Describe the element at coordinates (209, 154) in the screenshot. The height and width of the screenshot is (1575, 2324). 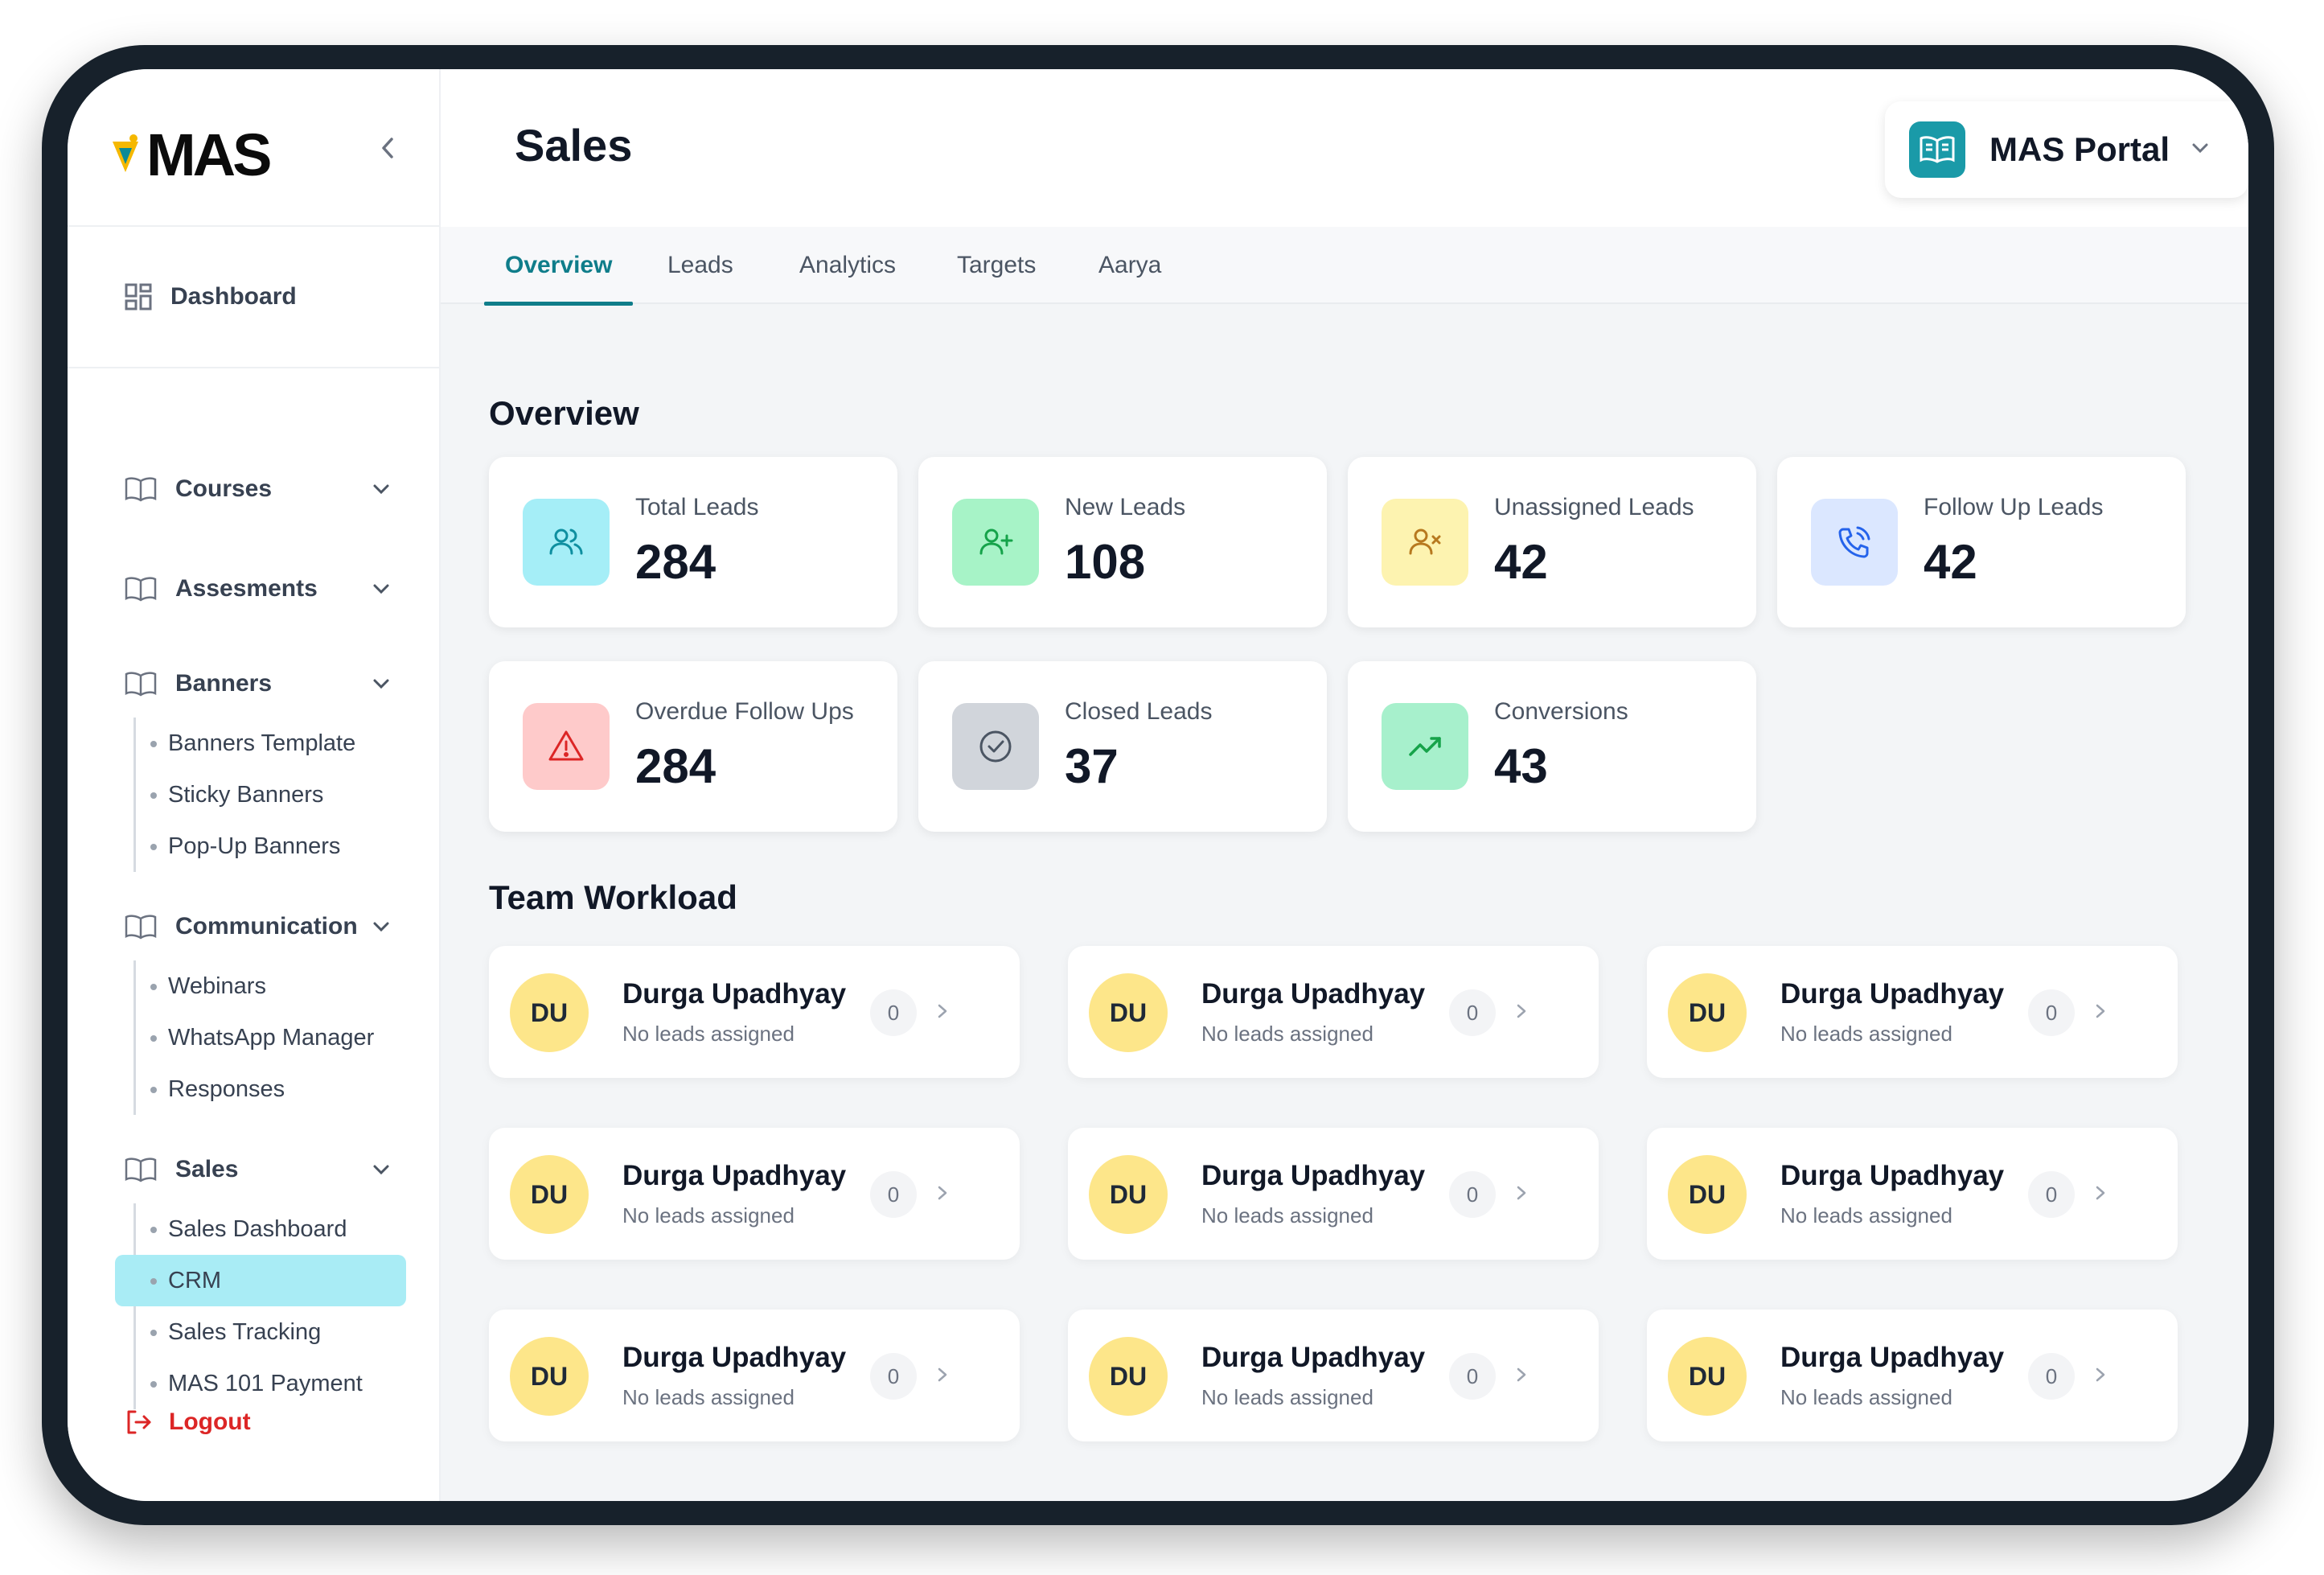
I see `logo-text: MAS` at that location.